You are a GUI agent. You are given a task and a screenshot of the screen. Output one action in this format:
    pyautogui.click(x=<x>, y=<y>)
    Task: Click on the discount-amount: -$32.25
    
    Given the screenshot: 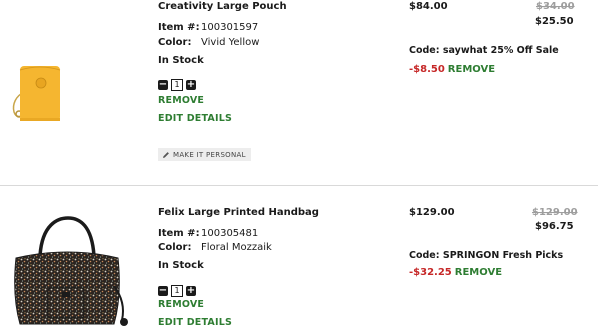 What is the action you would take?
    pyautogui.click(x=430, y=272)
    